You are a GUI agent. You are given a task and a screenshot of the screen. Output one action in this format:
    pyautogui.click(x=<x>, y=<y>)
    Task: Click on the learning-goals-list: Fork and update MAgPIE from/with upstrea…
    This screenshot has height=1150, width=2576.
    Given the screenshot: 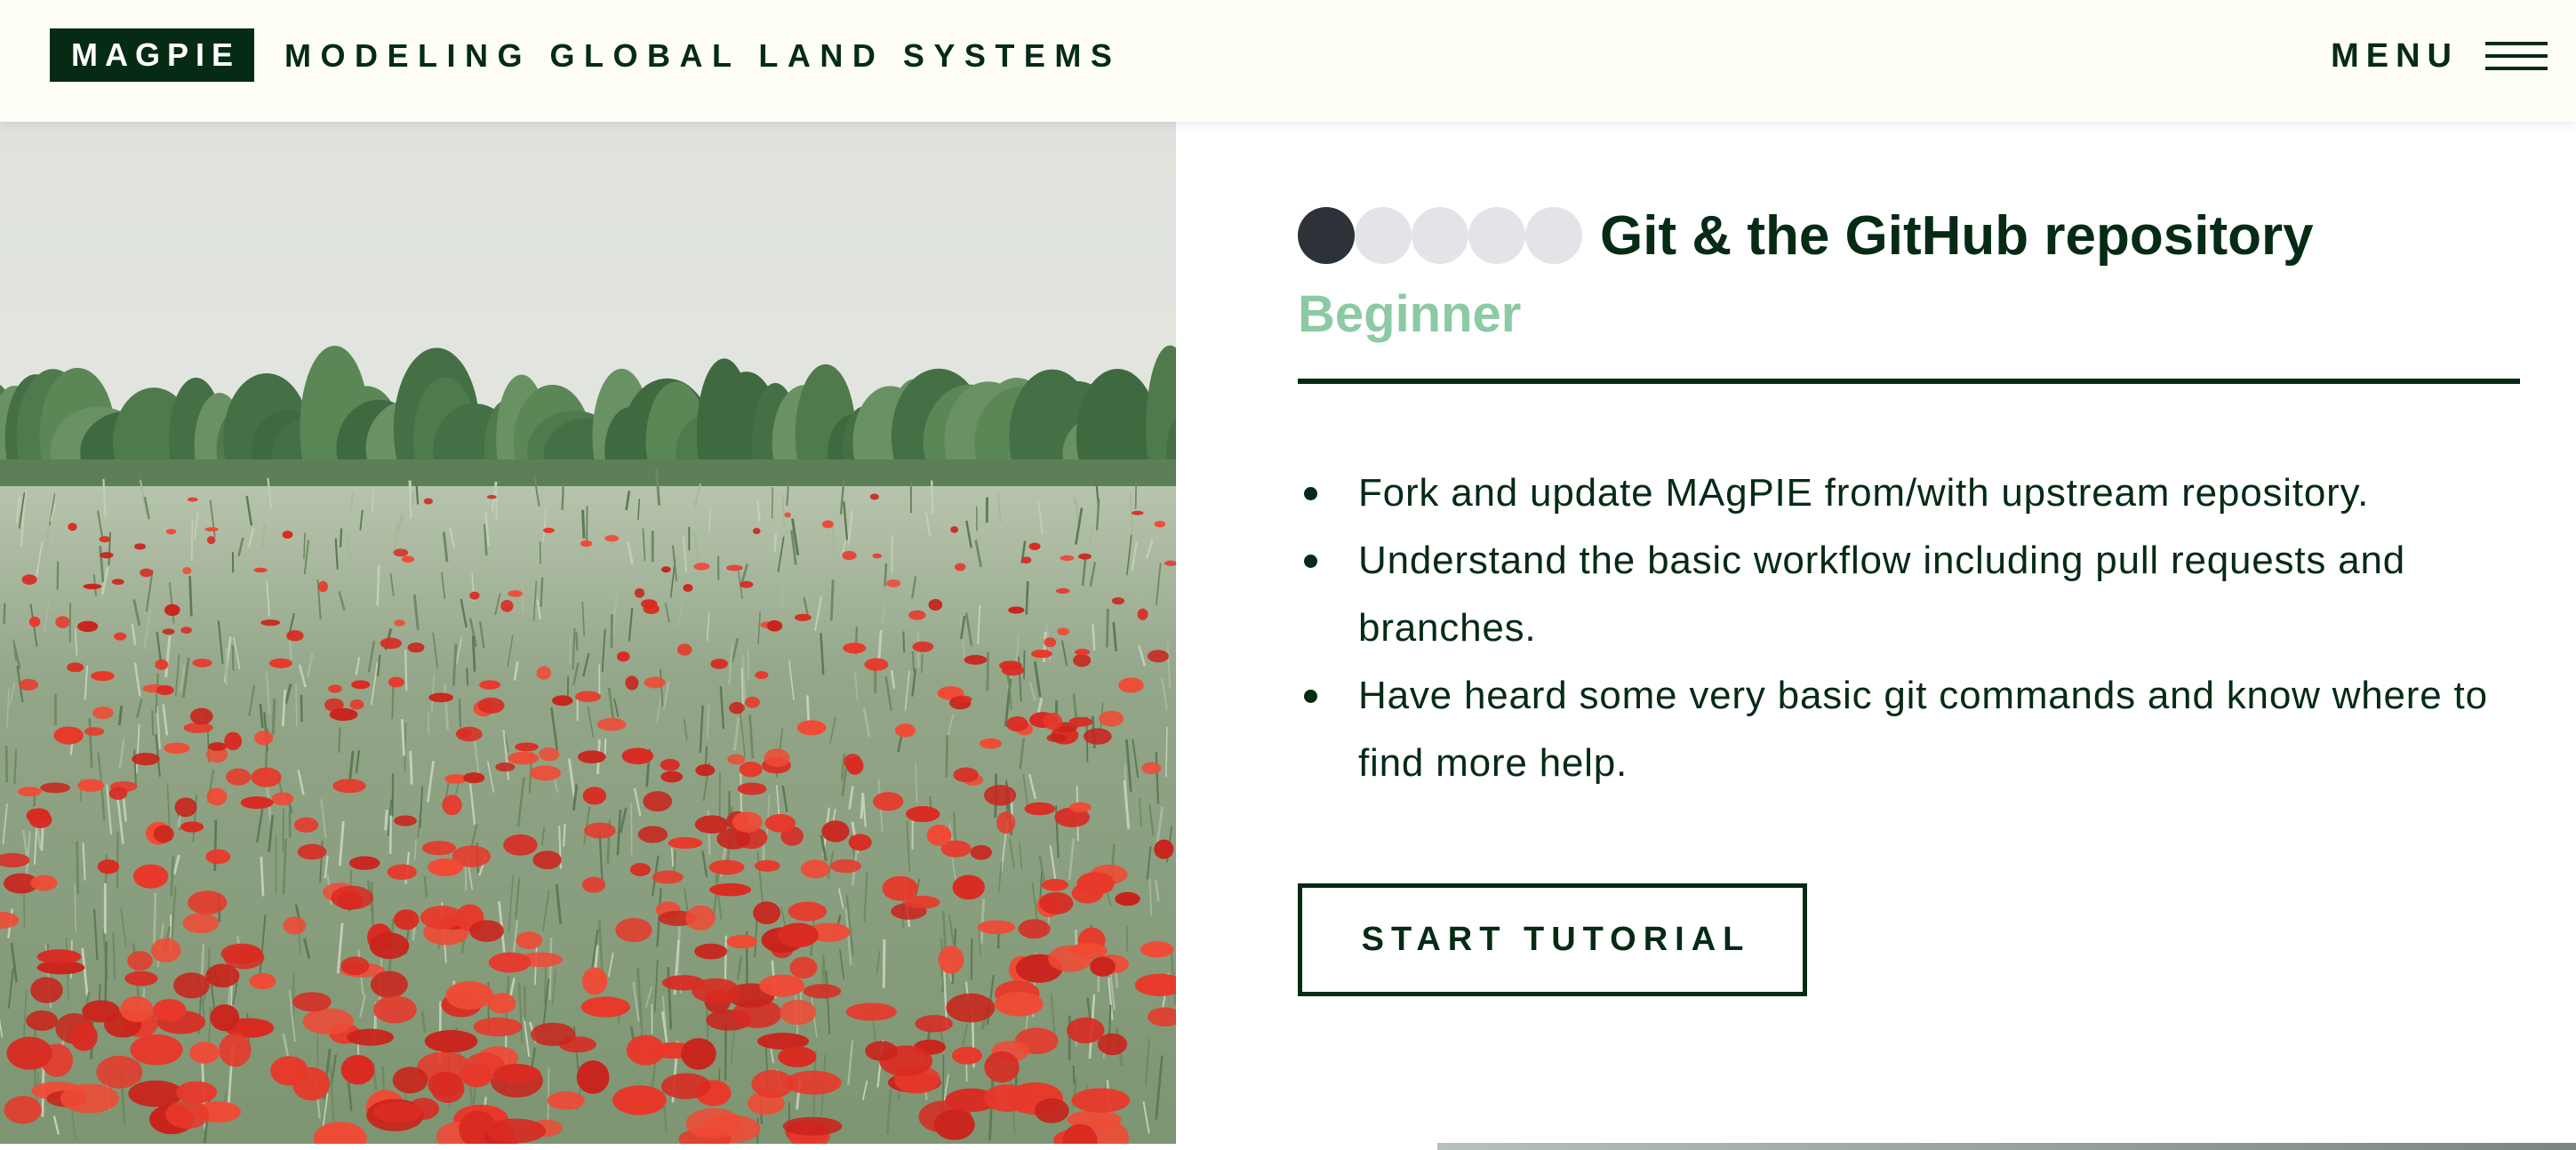 What is the action you would take?
    pyautogui.click(x=1893, y=628)
    